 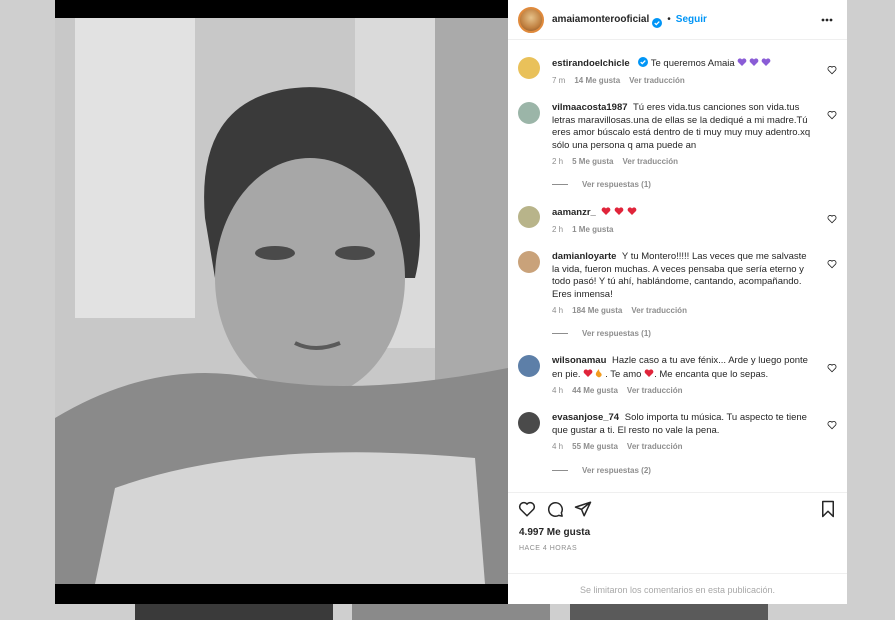 What do you see at coordinates (585, 417) in the screenshot?
I see `commenter-username: evasanjose_74` at bounding box center [585, 417].